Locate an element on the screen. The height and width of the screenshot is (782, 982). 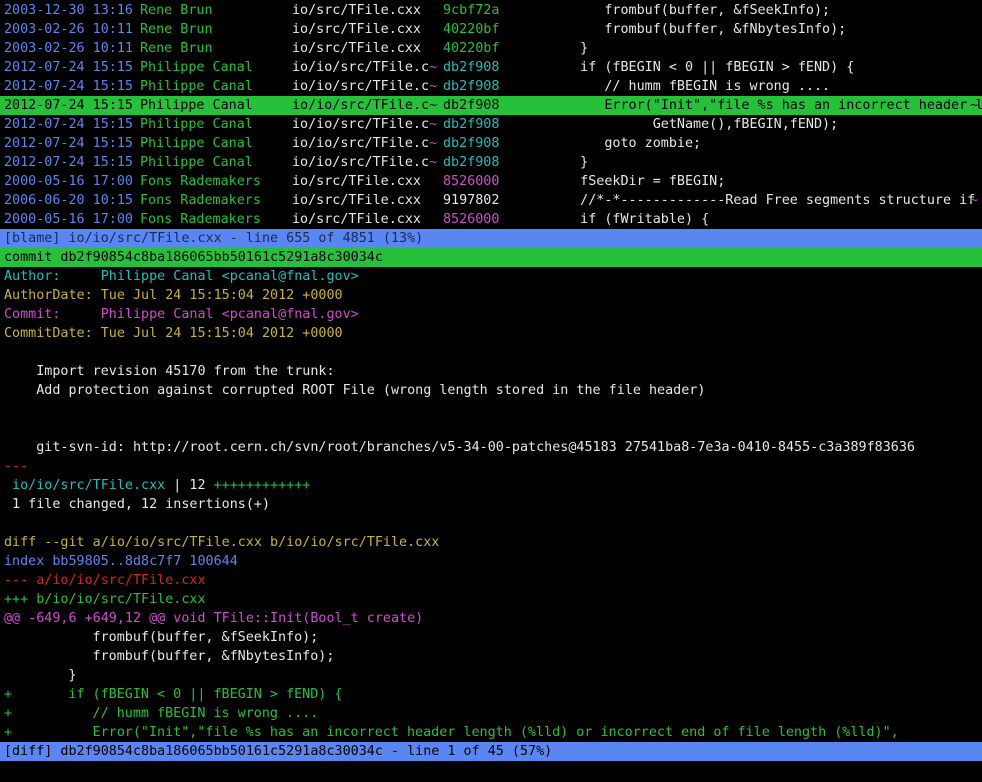
diff-minus-file-text: --- a/io/io/src/TFile.cxx is located at coordinates (105, 580).